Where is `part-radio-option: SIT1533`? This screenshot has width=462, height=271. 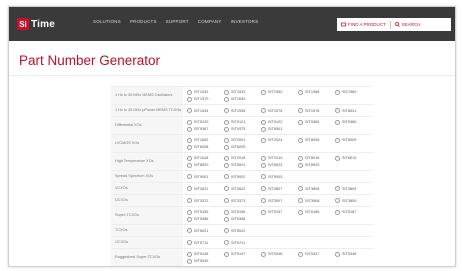
part-radio-option: SIT1533 is located at coordinates (242, 92).